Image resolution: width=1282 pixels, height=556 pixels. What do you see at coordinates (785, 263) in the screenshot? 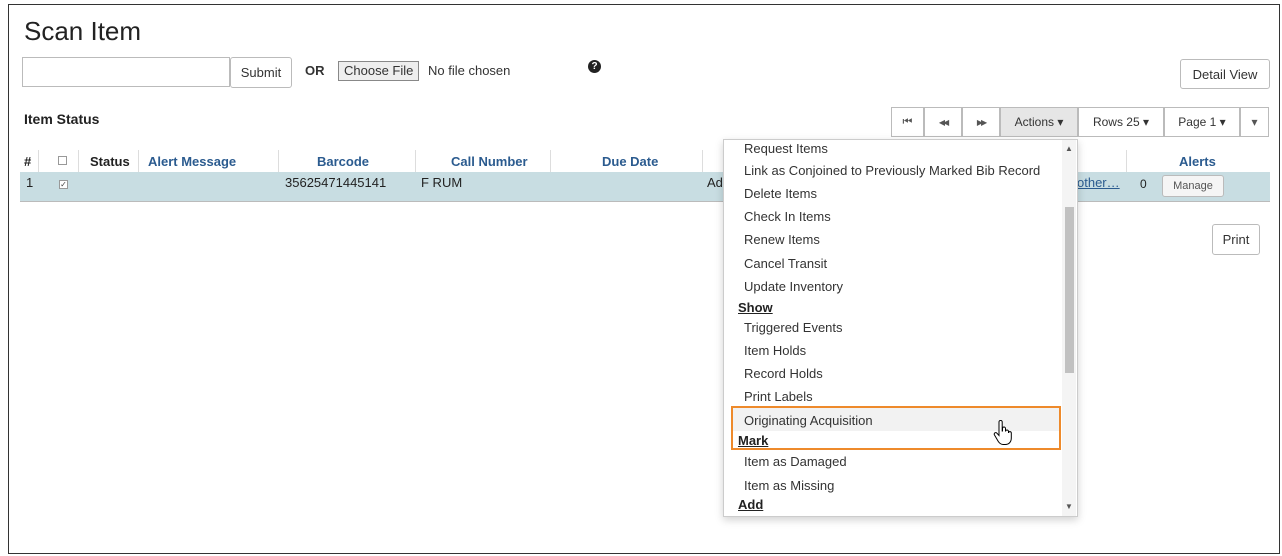
I see `menu-item-cancel-transit: Cancel Transit` at bounding box center [785, 263].